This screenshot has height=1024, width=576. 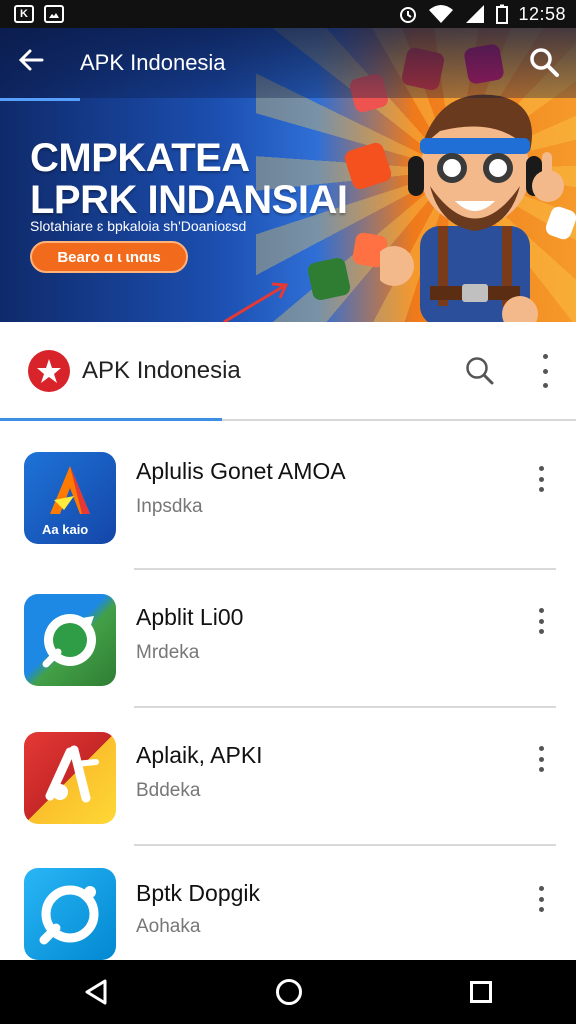 What do you see at coordinates (109, 257) in the screenshot?
I see `banner-cta-button: Bearo ɑ ɩ ɩnɑɩs` at bounding box center [109, 257].